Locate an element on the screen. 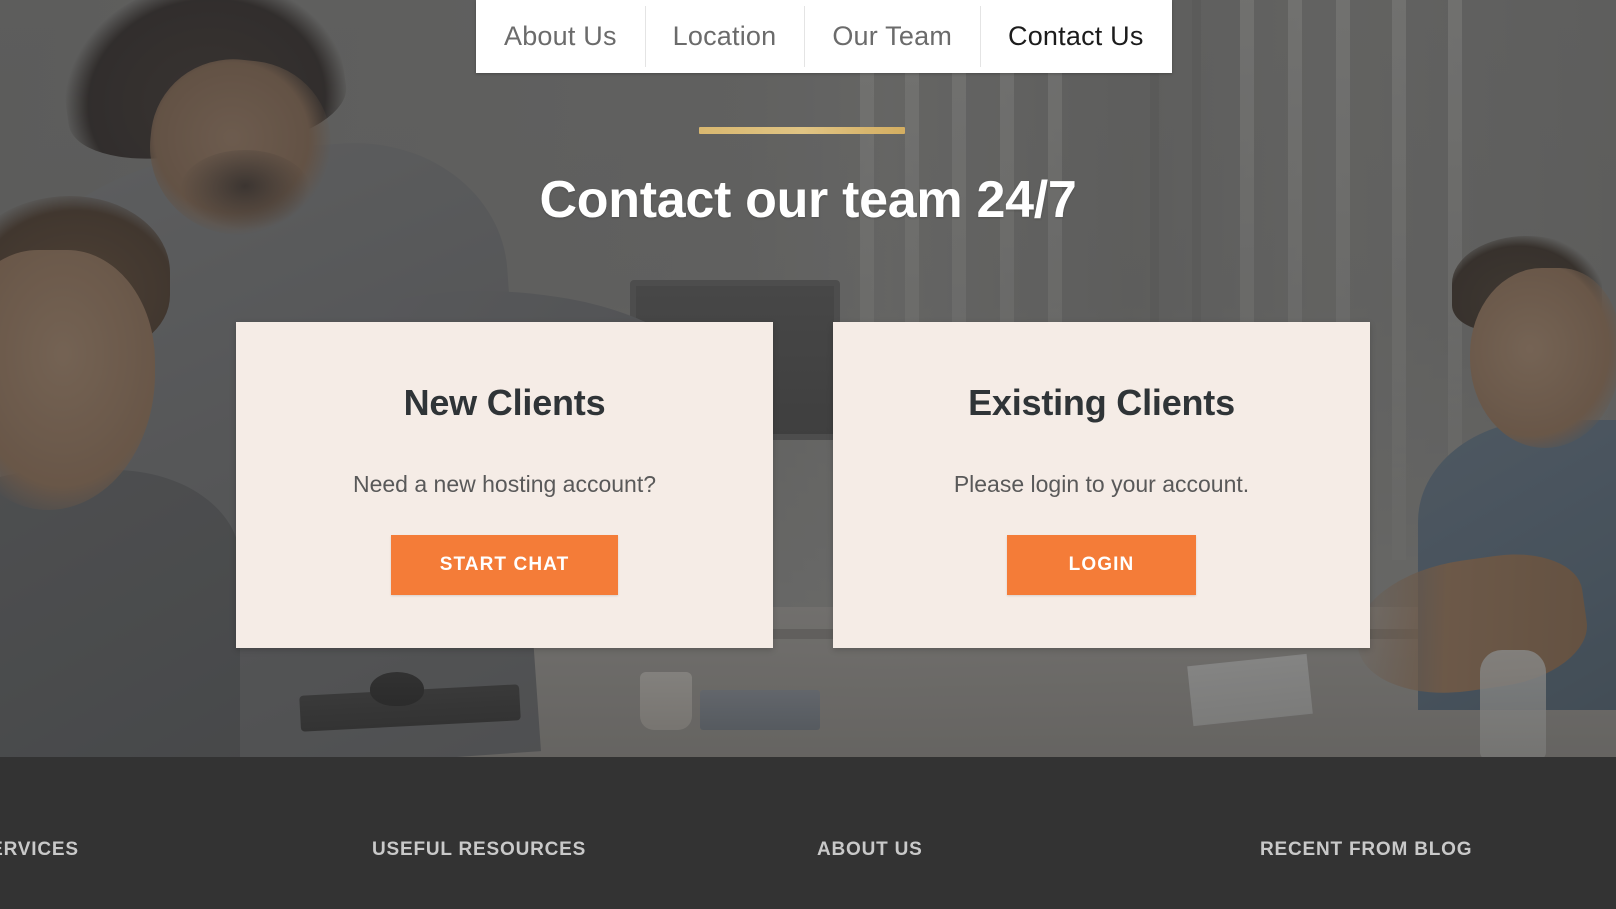  existing-clients-button-wrap: LOGIN is located at coordinates (1101, 565).